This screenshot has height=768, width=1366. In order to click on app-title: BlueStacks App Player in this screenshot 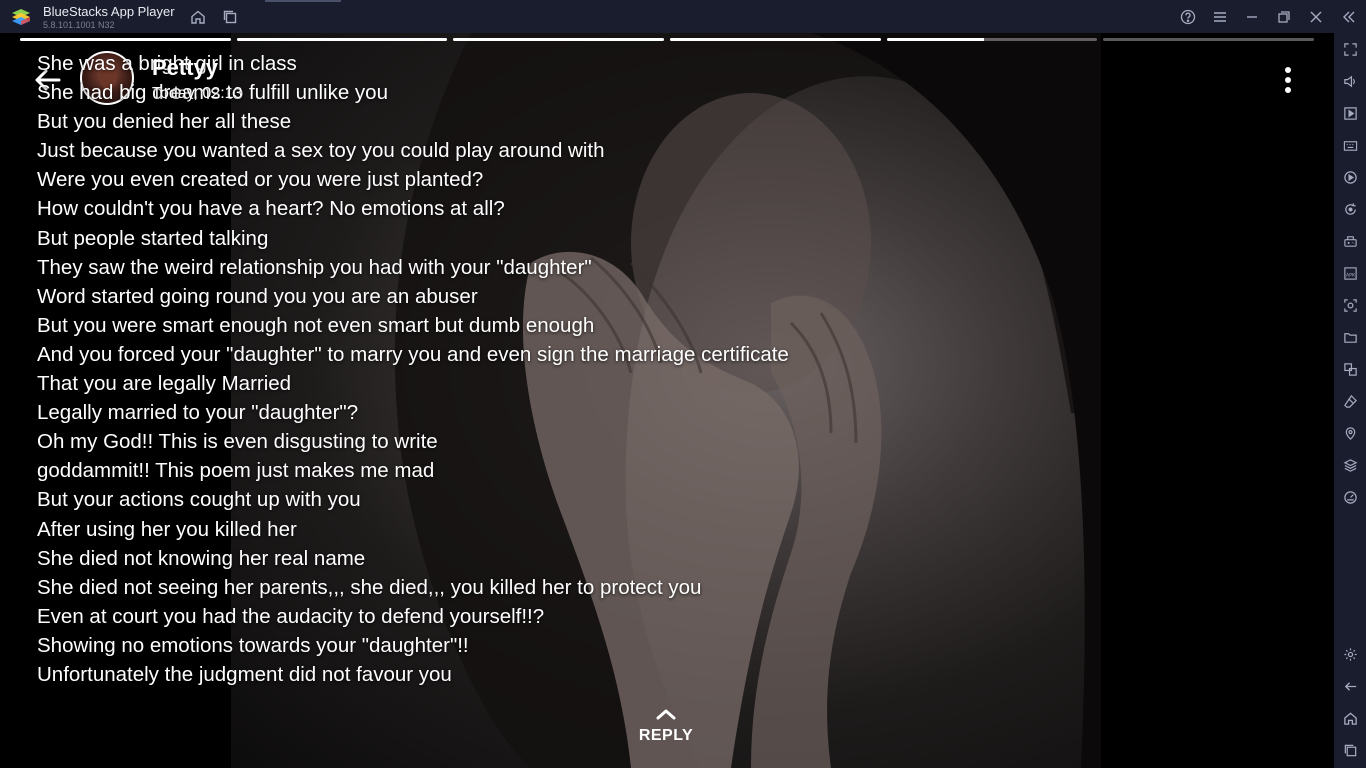, I will do `click(109, 11)`.